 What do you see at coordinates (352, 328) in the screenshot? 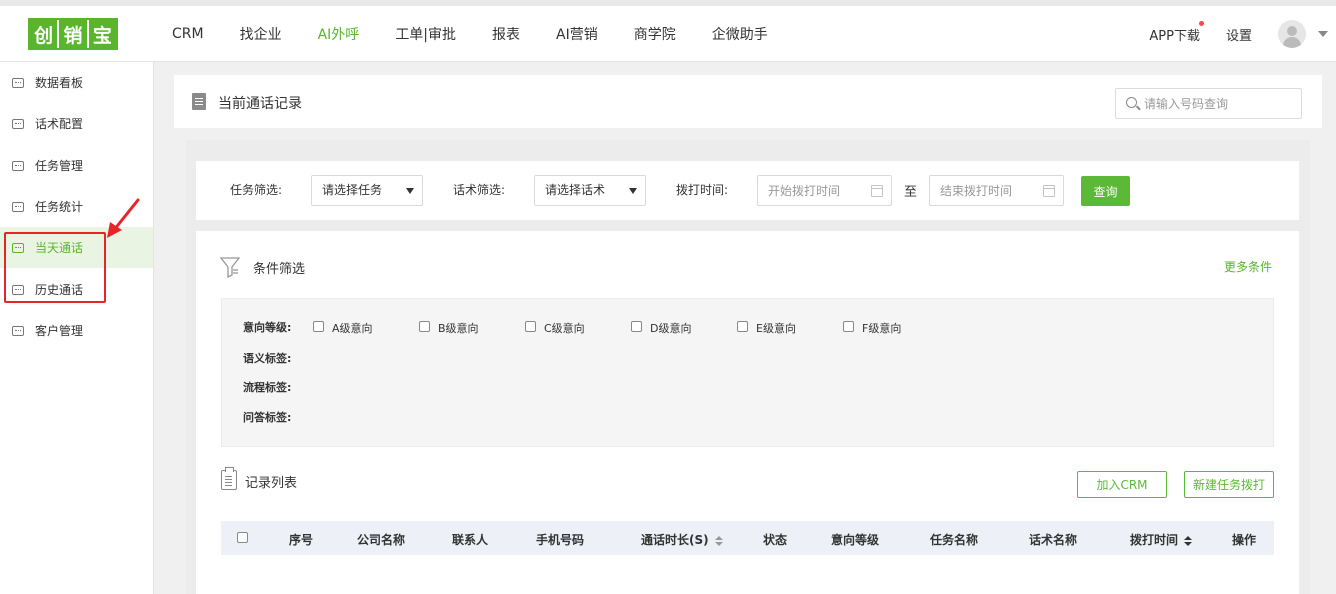
I see `checkbox-label: A级意向` at bounding box center [352, 328].